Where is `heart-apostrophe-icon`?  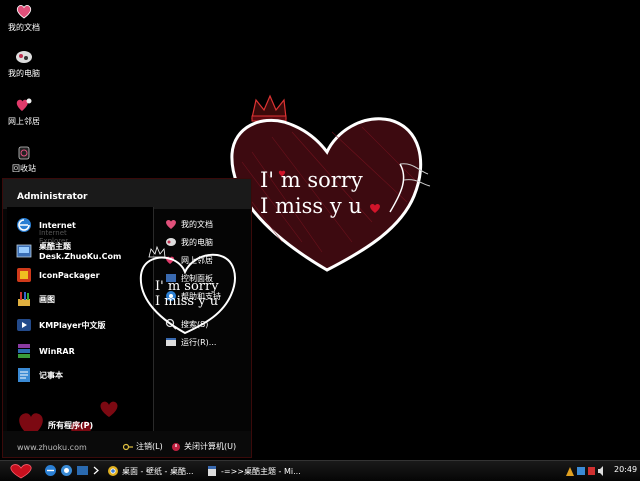
heart-apostrophe-icon is located at coordinates (282, 173).